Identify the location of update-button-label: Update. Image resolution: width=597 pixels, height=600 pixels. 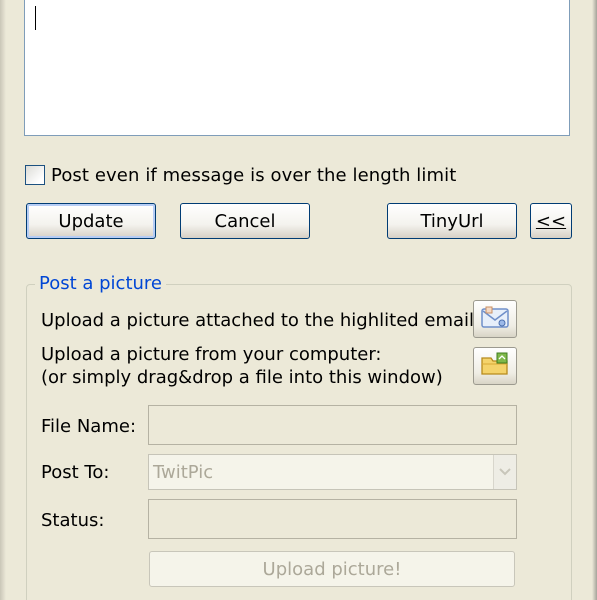
(91, 221).